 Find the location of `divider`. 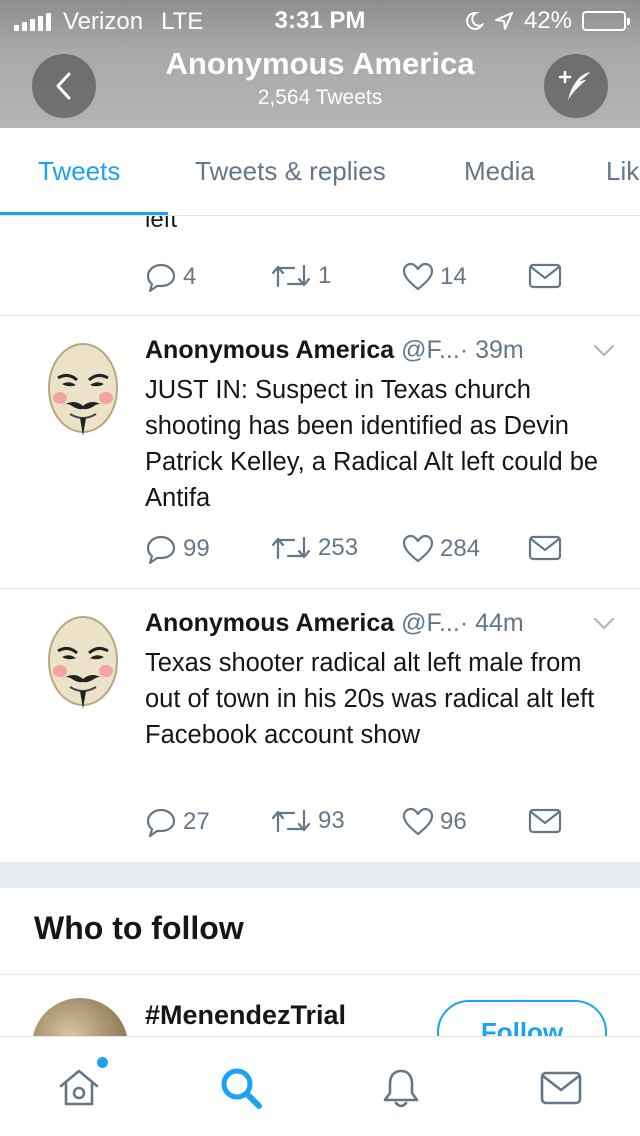

divider is located at coordinates (320, 974).